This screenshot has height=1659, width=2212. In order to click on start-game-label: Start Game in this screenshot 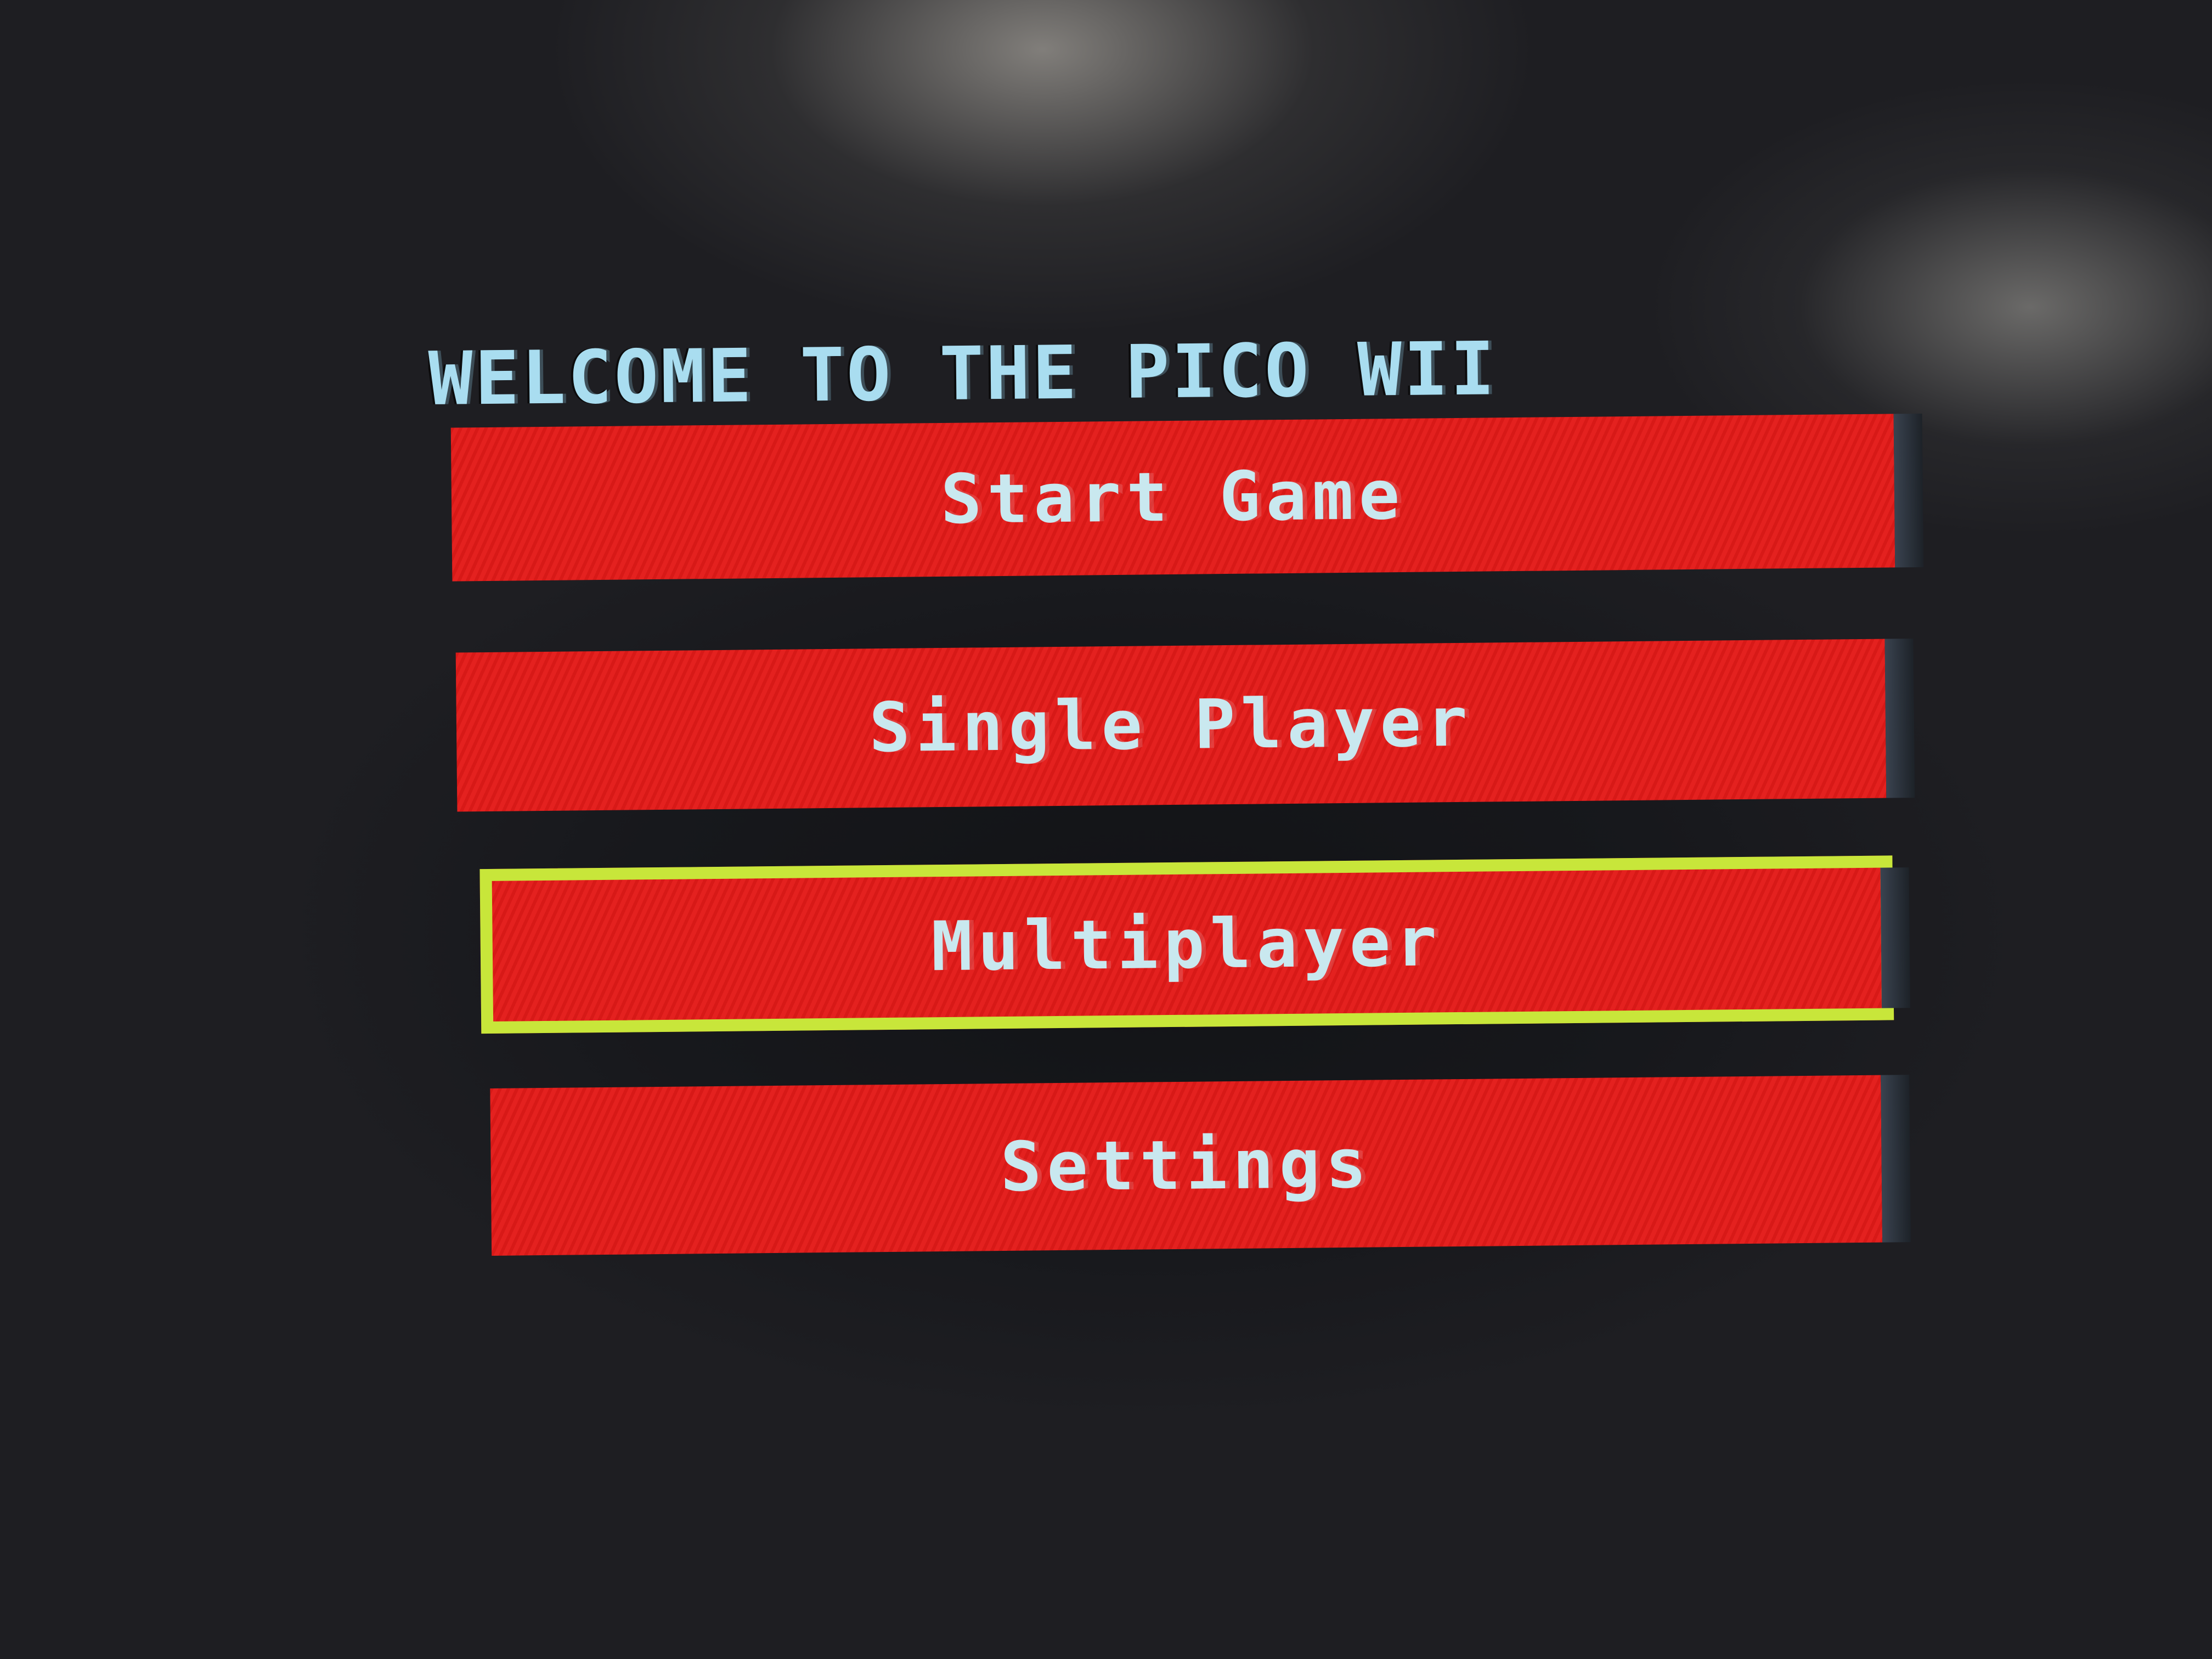, I will do `click(1173, 497)`.